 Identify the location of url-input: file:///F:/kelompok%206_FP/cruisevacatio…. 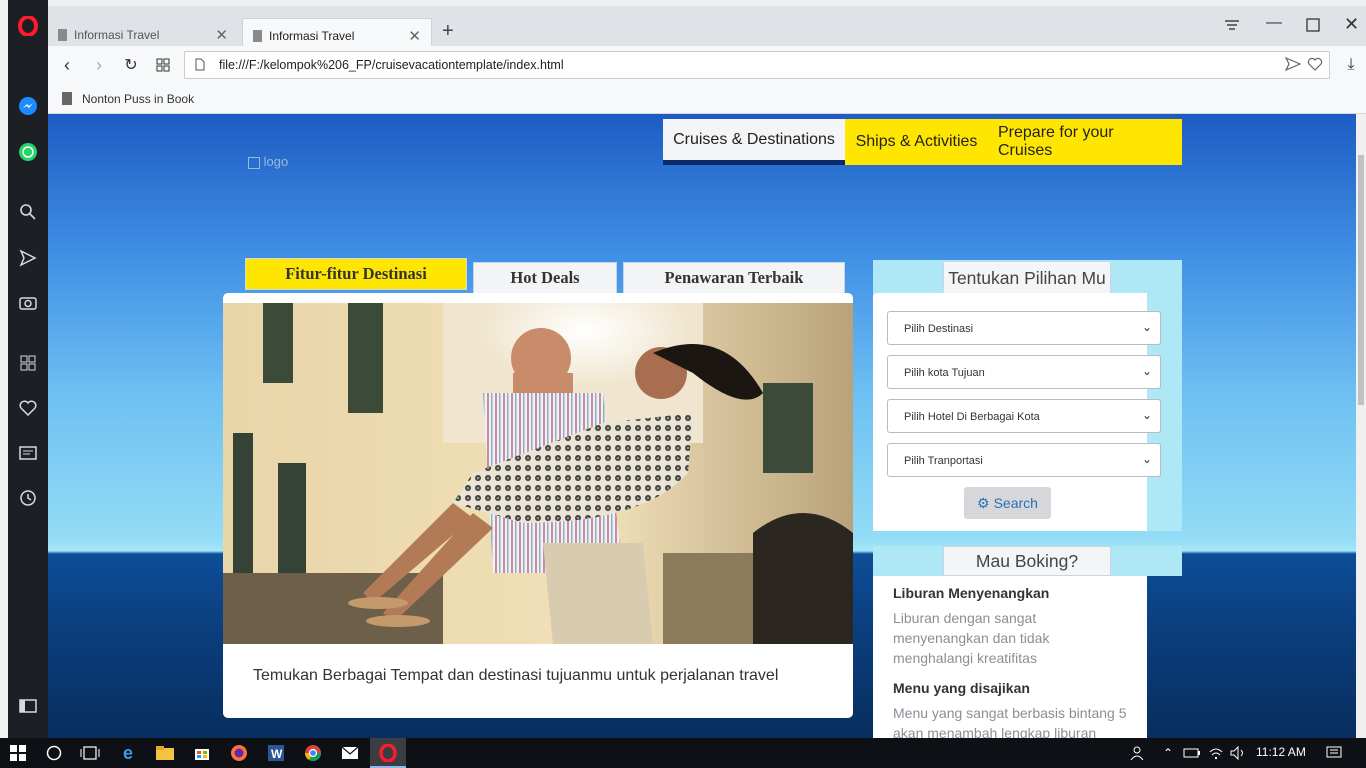
(757, 65).